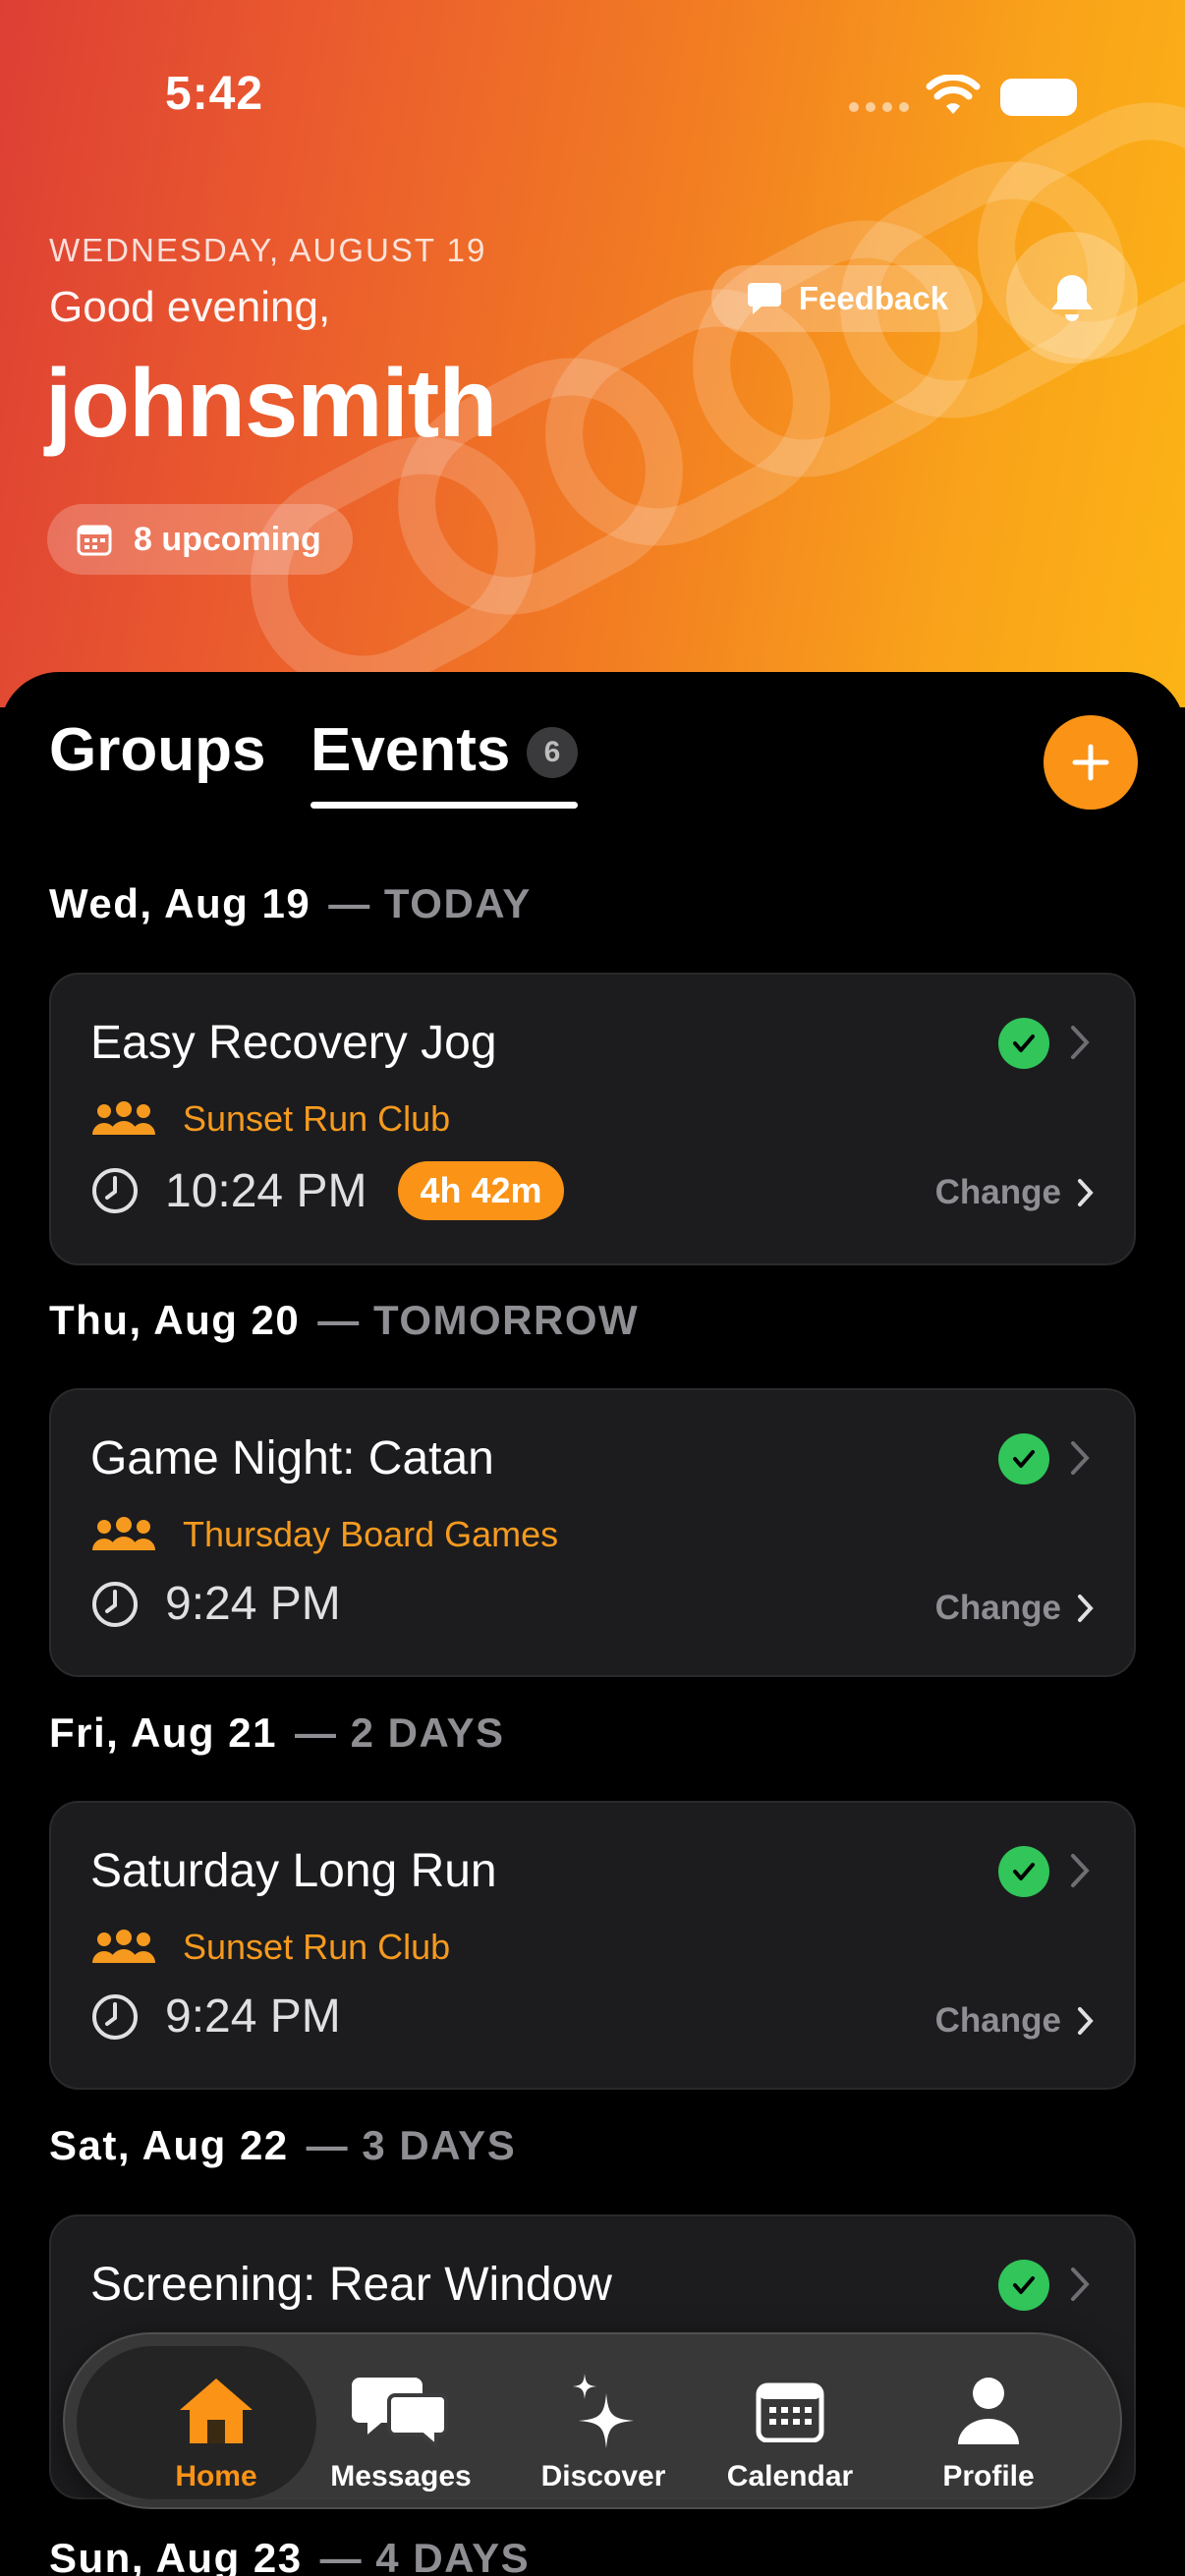 Image resolution: width=1185 pixels, height=2576 pixels. Describe the element at coordinates (228, 539) in the screenshot. I see `upcoming-count-label: 8 upcoming` at that location.